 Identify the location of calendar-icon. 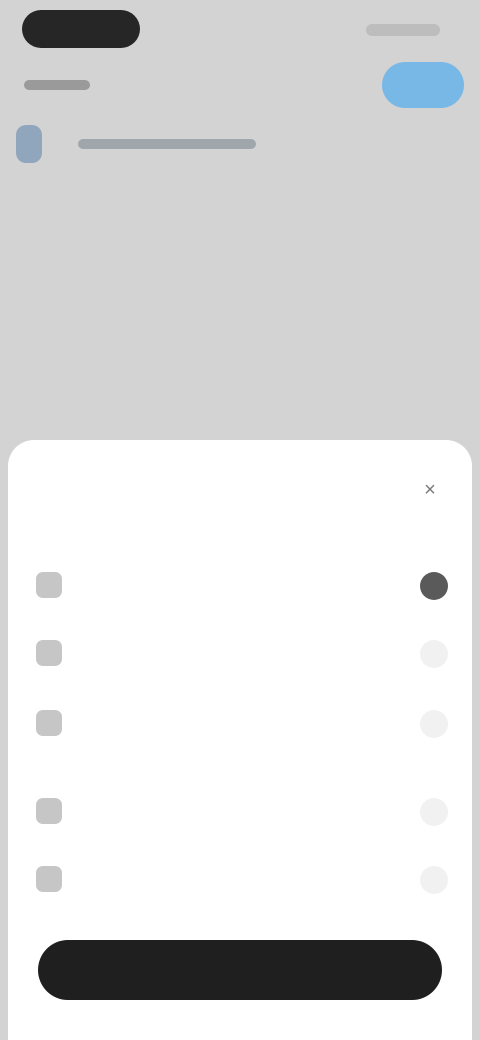
(49, 723).